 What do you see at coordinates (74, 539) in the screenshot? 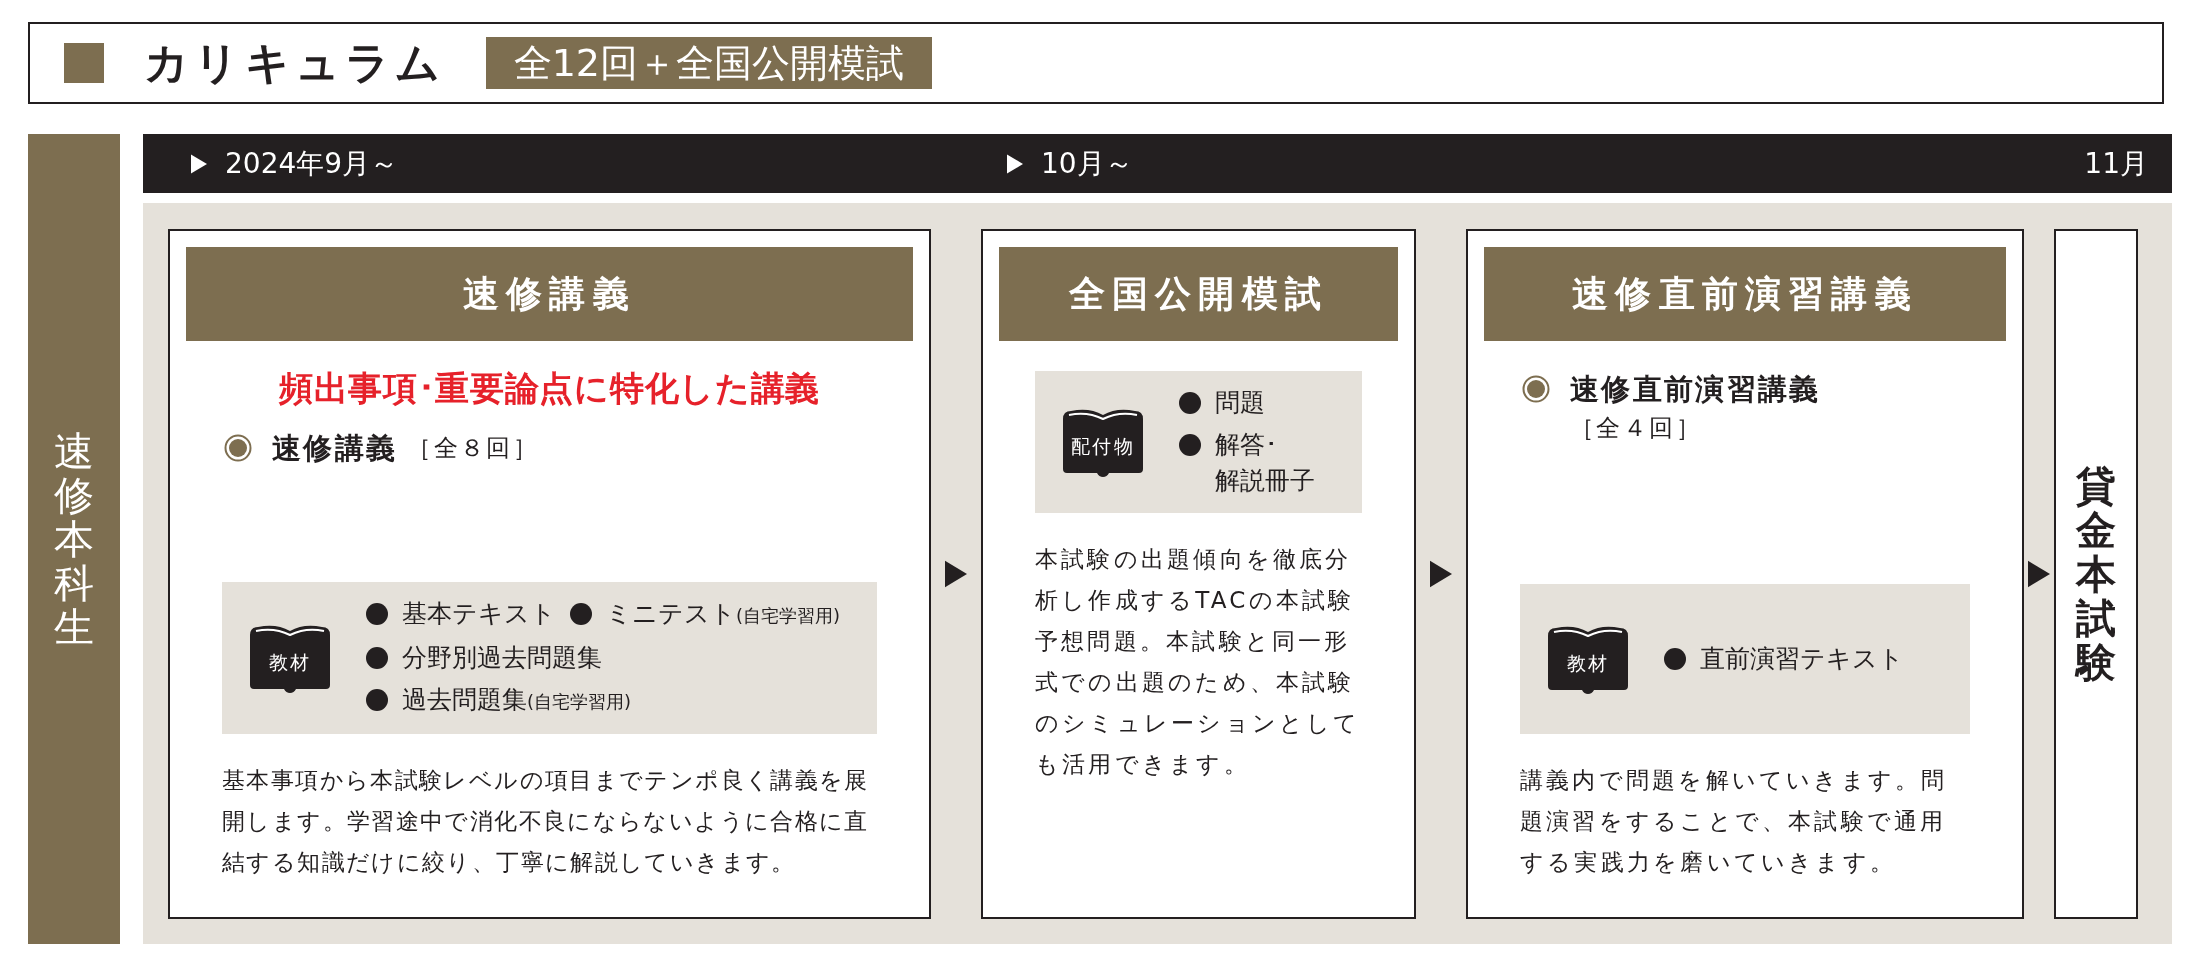
I see `course-label-text: 速修本科生` at bounding box center [74, 539].